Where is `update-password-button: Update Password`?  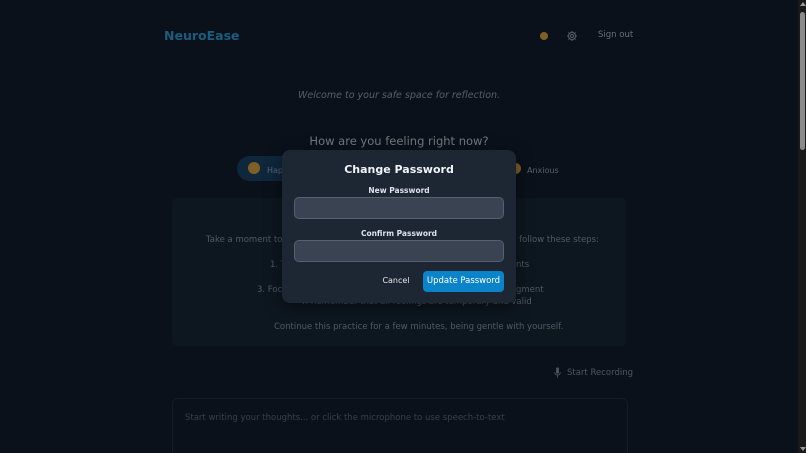 update-password-button: Update Password is located at coordinates (463, 281).